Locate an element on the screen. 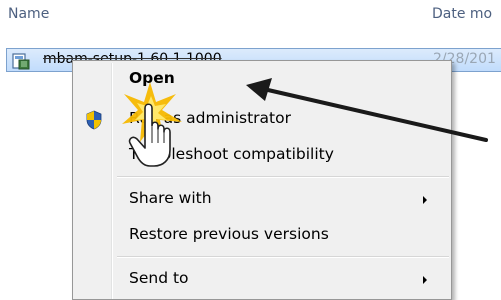 This screenshot has height=300, width=501. menu-item-label: Restore previous versions is located at coordinates (229, 234).